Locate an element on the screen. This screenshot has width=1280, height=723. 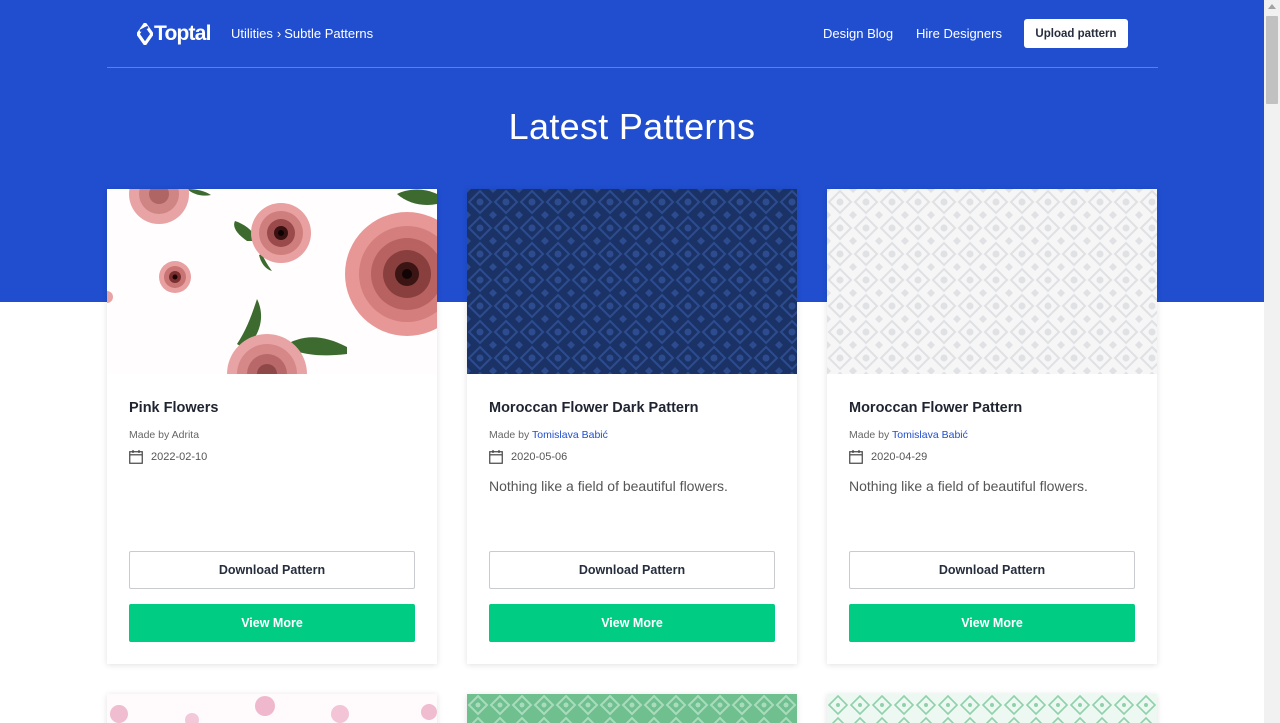
toptal-logo-icon is located at coordinates (145, 34).